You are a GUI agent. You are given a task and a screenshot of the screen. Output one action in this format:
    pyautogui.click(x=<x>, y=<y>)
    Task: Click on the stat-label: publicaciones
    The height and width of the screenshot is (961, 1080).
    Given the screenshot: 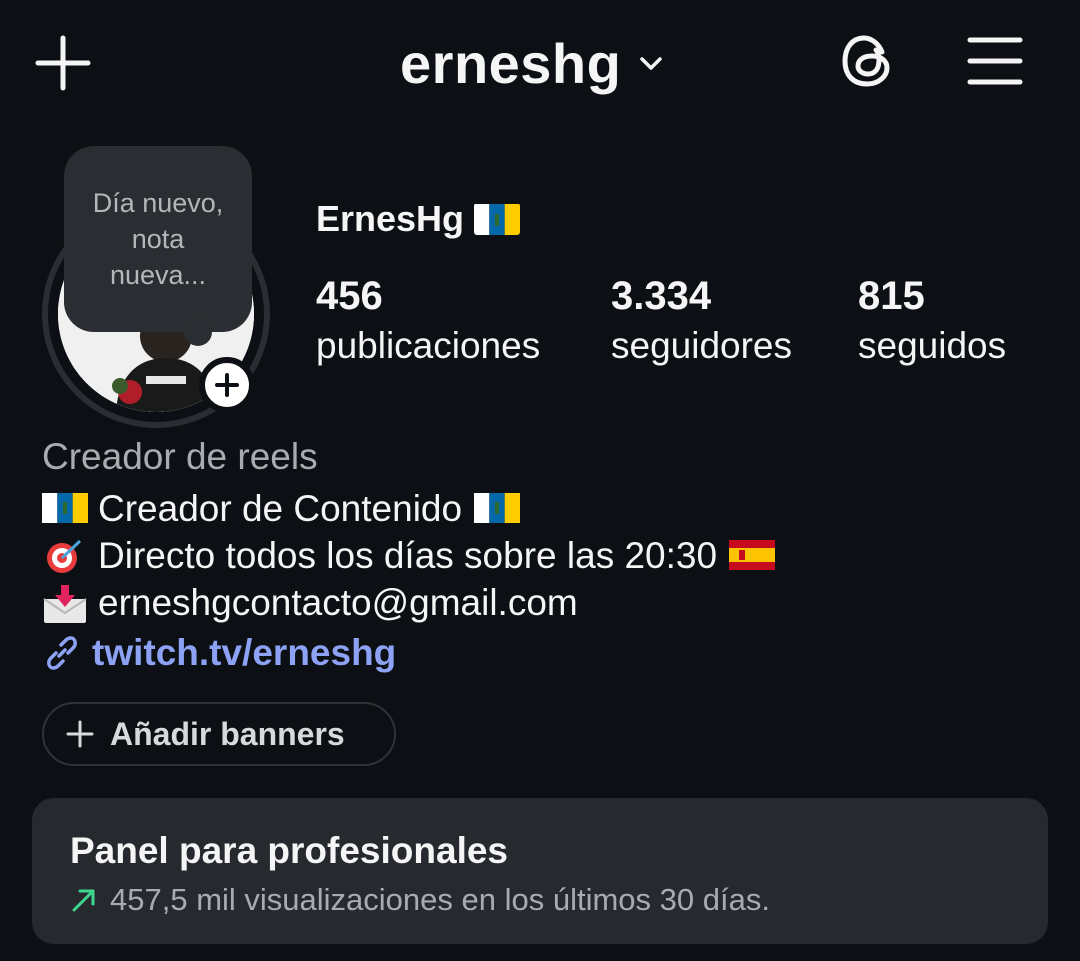 What is the action you would take?
    pyautogui.click(x=428, y=345)
    